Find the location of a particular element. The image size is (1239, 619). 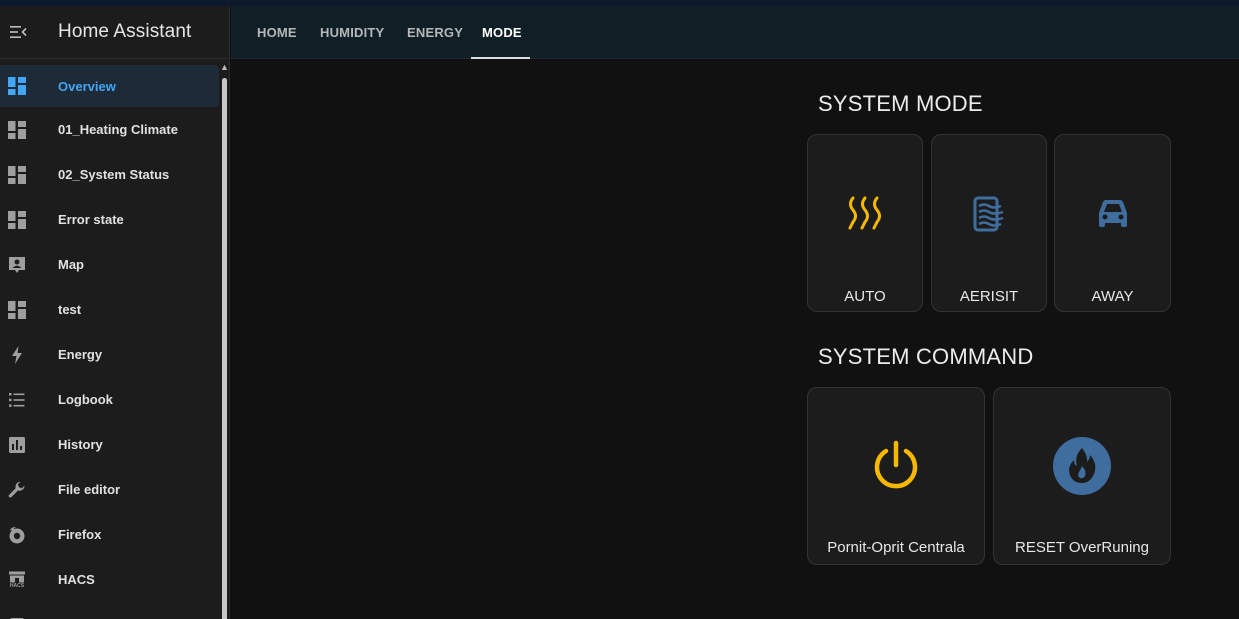

card-label: AWAY is located at coordinates (1112, 296).